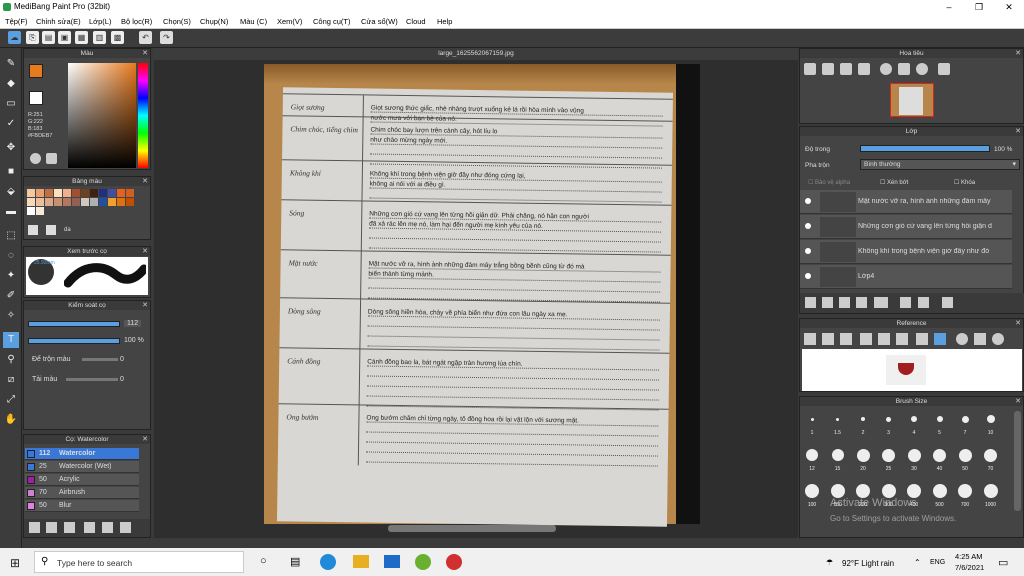 The width and height of the screenshot is (1024, 576). I want to click on language-indicator: ENG, so click(937, 562).